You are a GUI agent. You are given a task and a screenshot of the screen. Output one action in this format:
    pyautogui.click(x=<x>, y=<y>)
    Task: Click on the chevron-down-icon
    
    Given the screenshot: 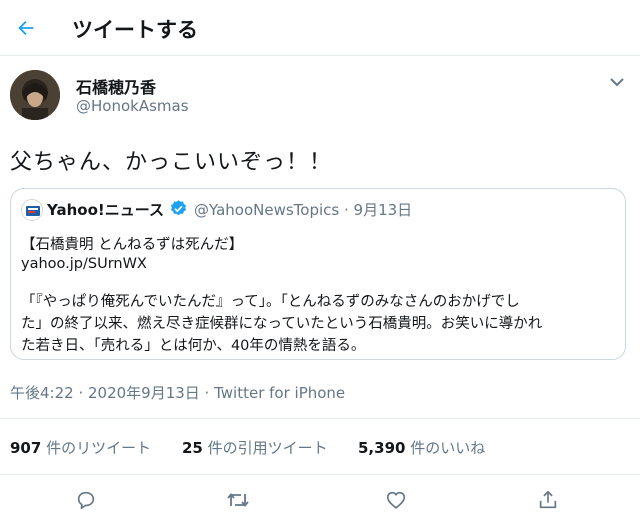 What is the action you would take?
    pyautogui.click(x=617, y=82)
    